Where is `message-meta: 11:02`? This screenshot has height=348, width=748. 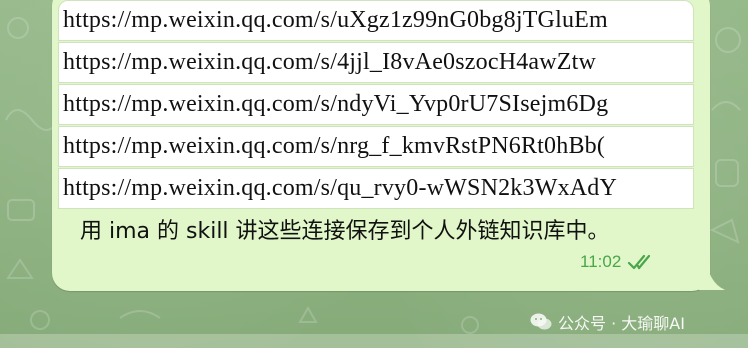 message-meta: 11:02 is located at coordinates (618, 262).